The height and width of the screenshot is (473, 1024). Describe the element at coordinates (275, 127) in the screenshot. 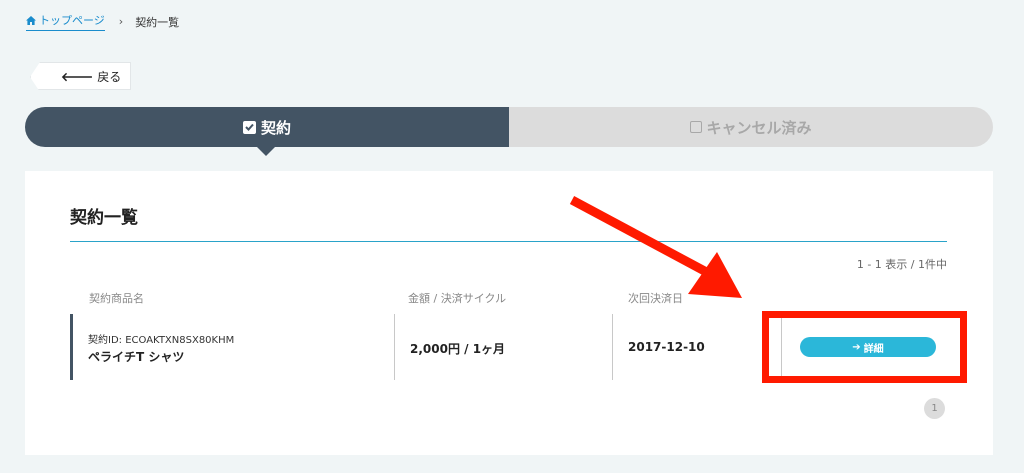

I see `tab-contracts-label: 契約` at that location.